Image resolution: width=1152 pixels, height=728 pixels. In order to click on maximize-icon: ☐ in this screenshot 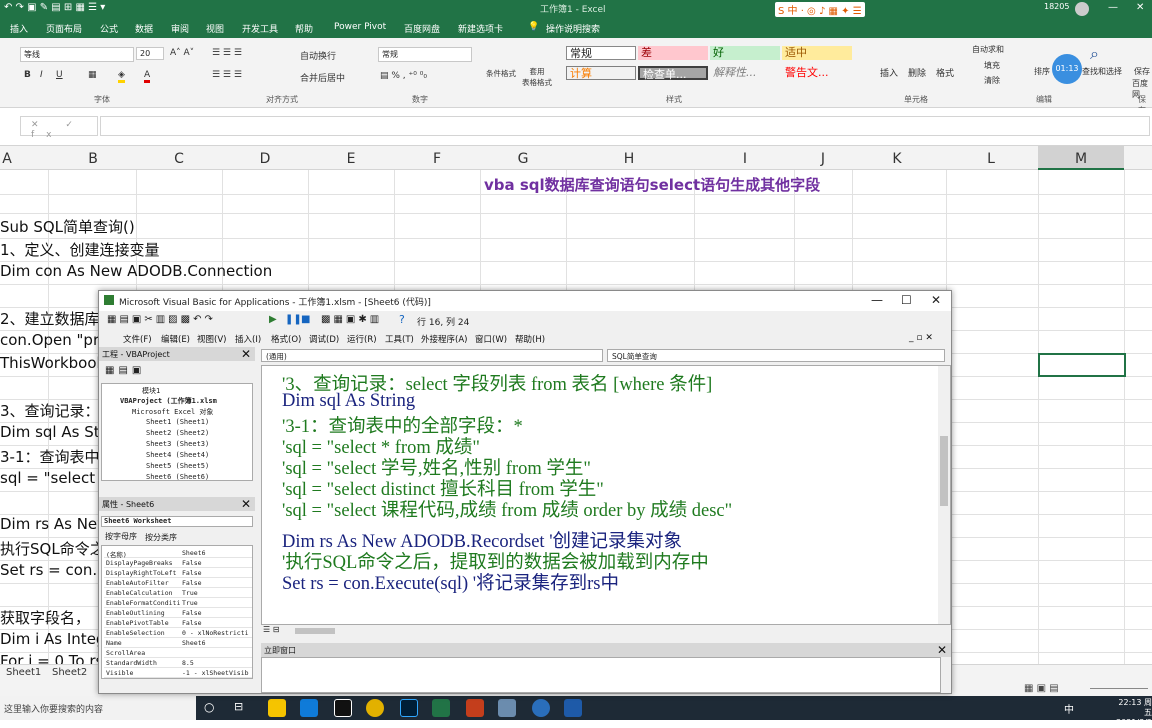, I will do `click(906, 300)`.